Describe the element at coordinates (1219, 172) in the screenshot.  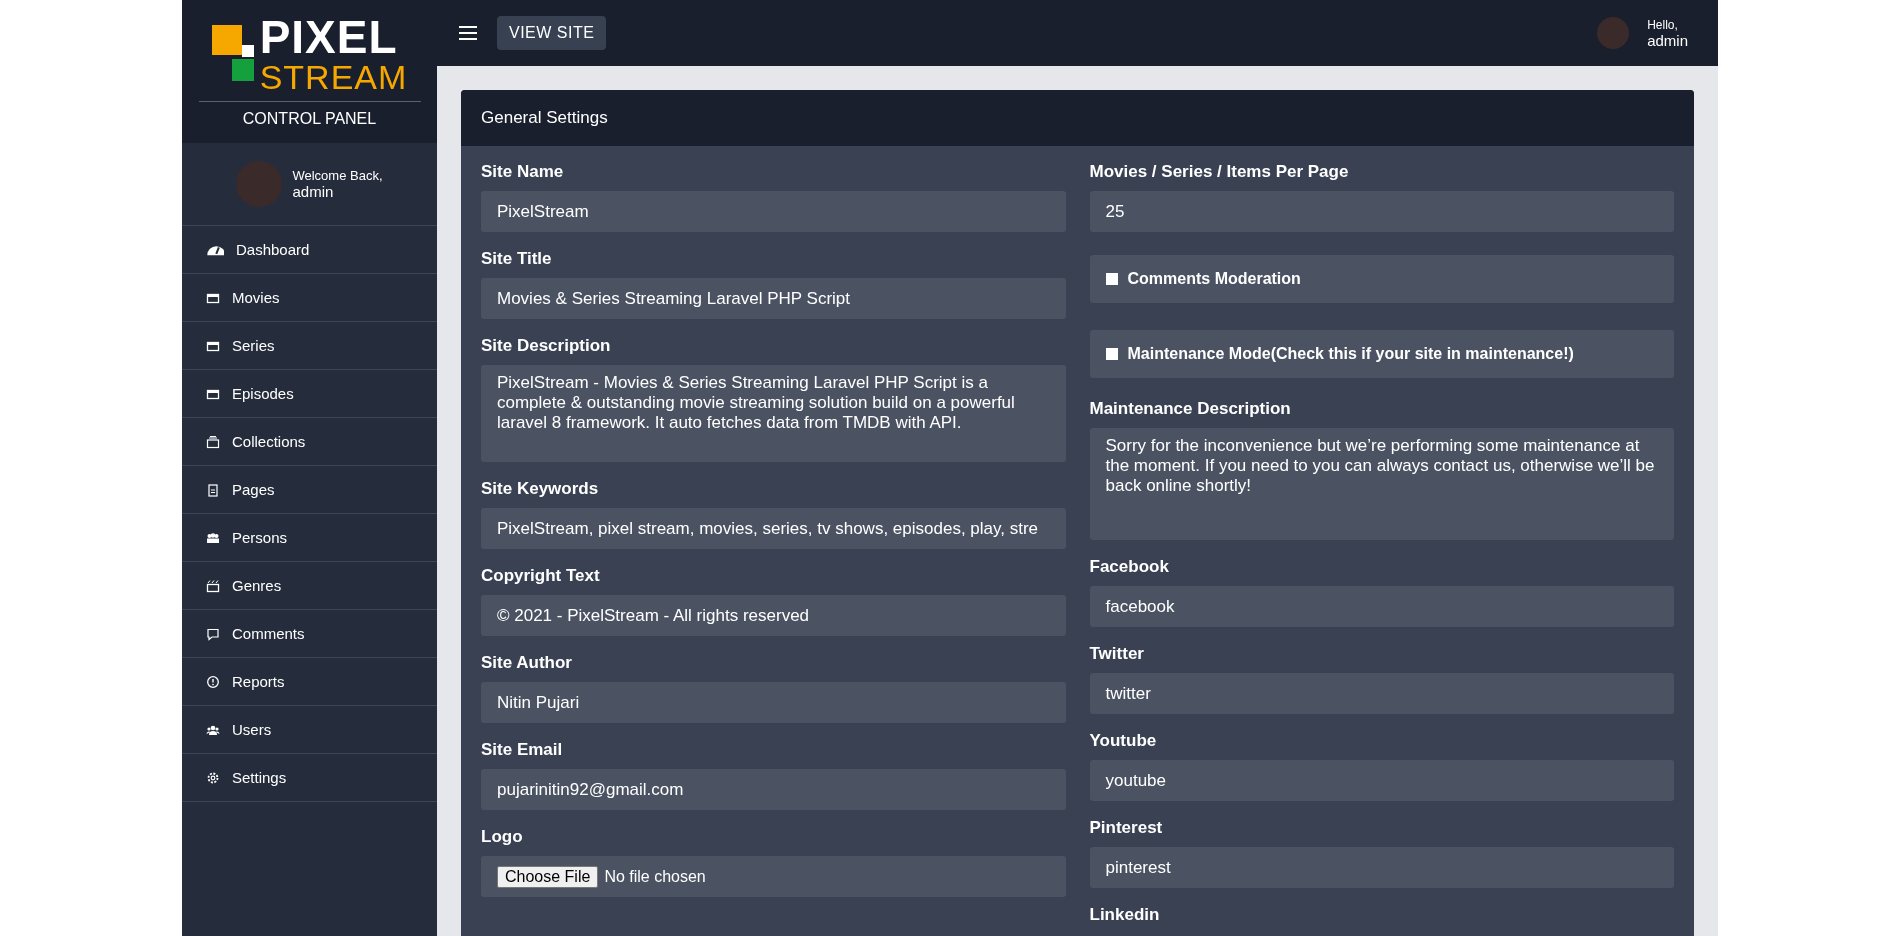
I see `field-label: Movies / Series / Items Per Page` at that location.